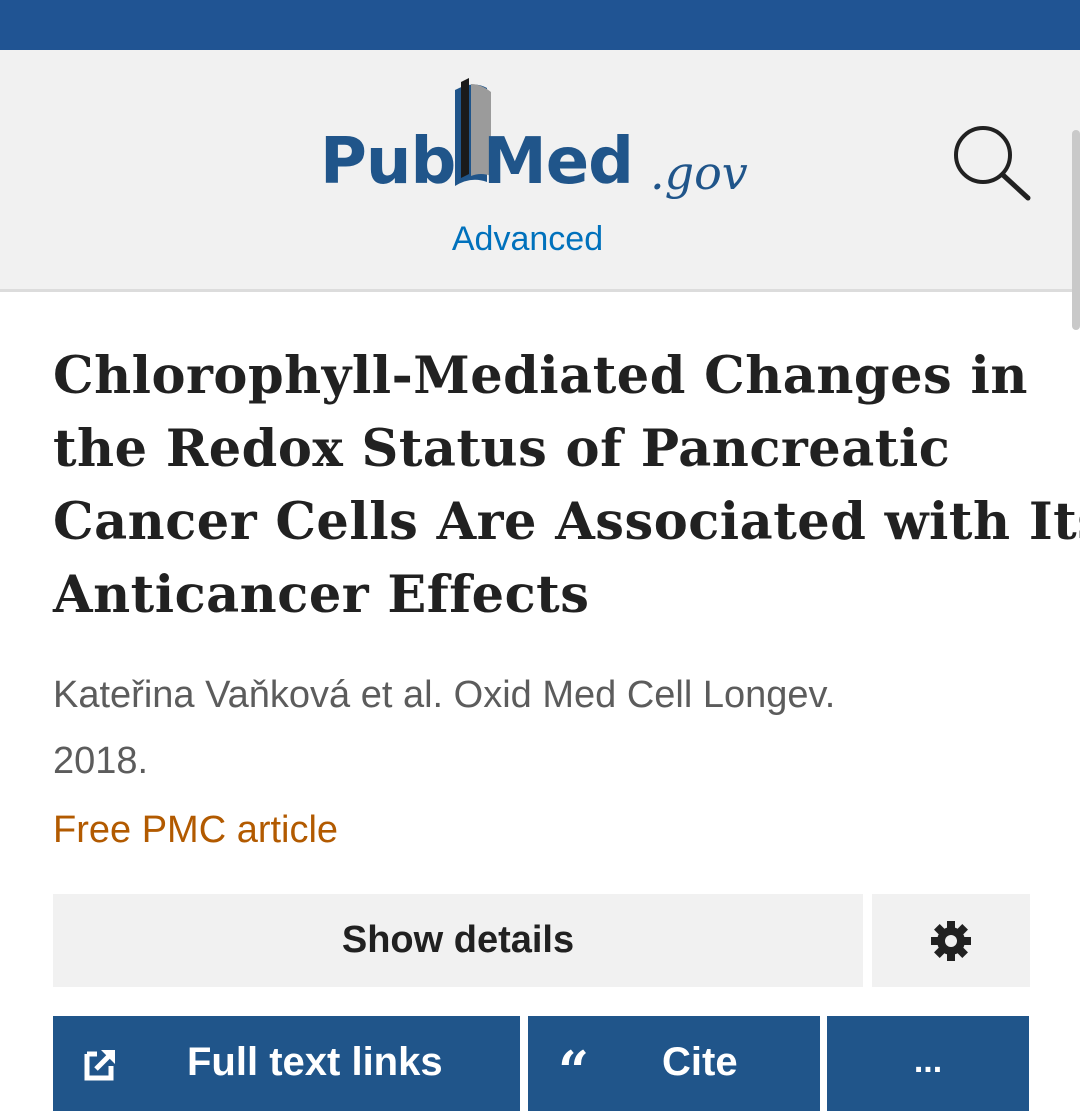 This screenshot has height=1116, width=1080. I want to click on quote-icon: “, so click(574, 1071).